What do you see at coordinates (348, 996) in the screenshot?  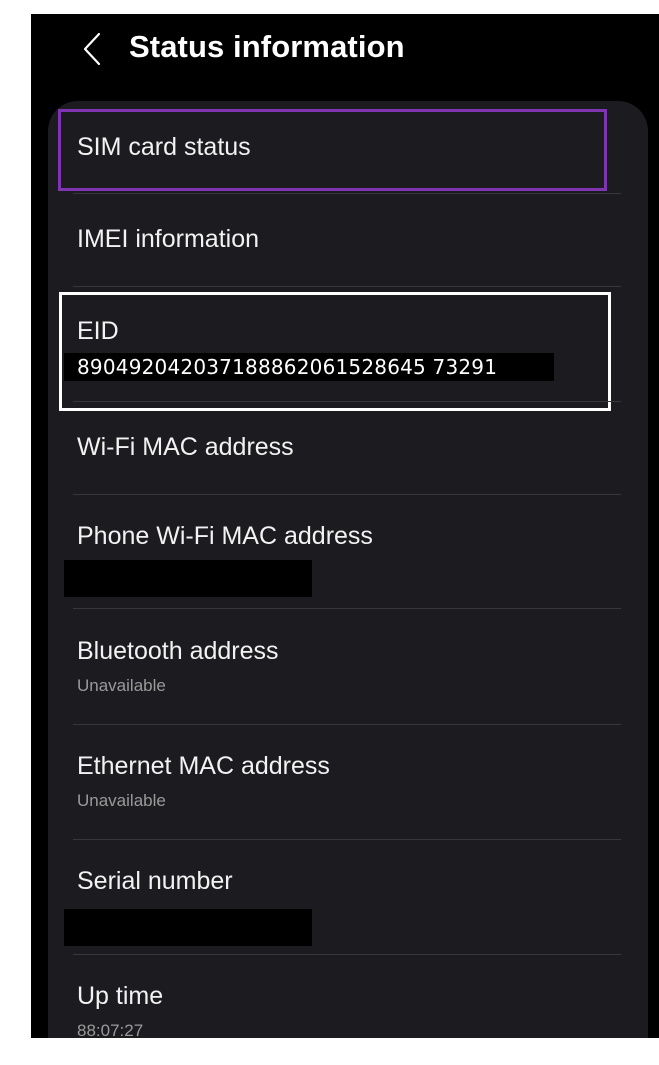 I see `list-item-up-time: Up time 88:07:27` at bounding box center [348, 996].